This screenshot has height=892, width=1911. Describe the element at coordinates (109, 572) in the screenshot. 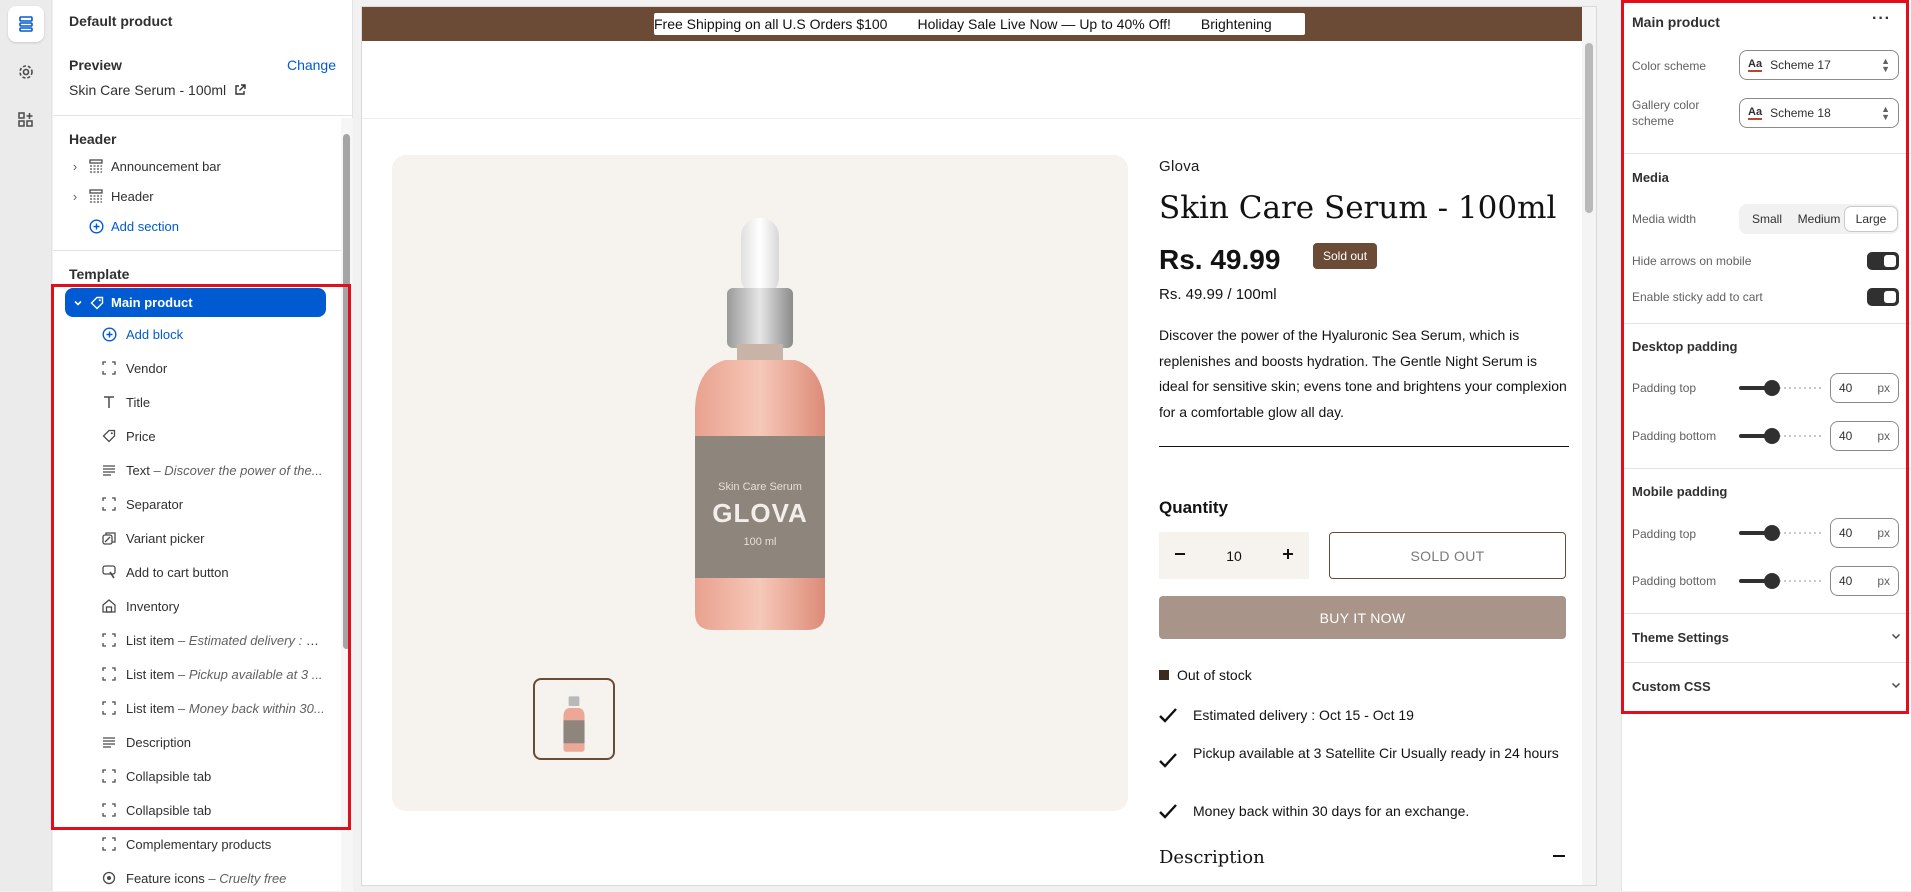

I see `cart-button-icon` at that location.